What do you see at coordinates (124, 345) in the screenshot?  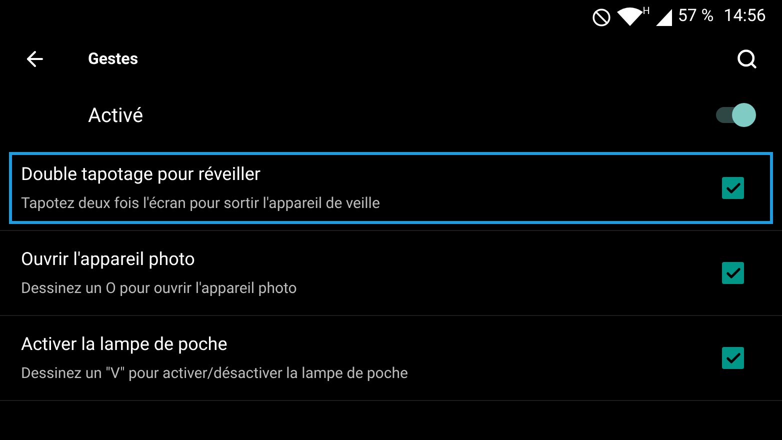 I see `gesture-title: Activer la lampe de poche` at bounding box center [124, 345].